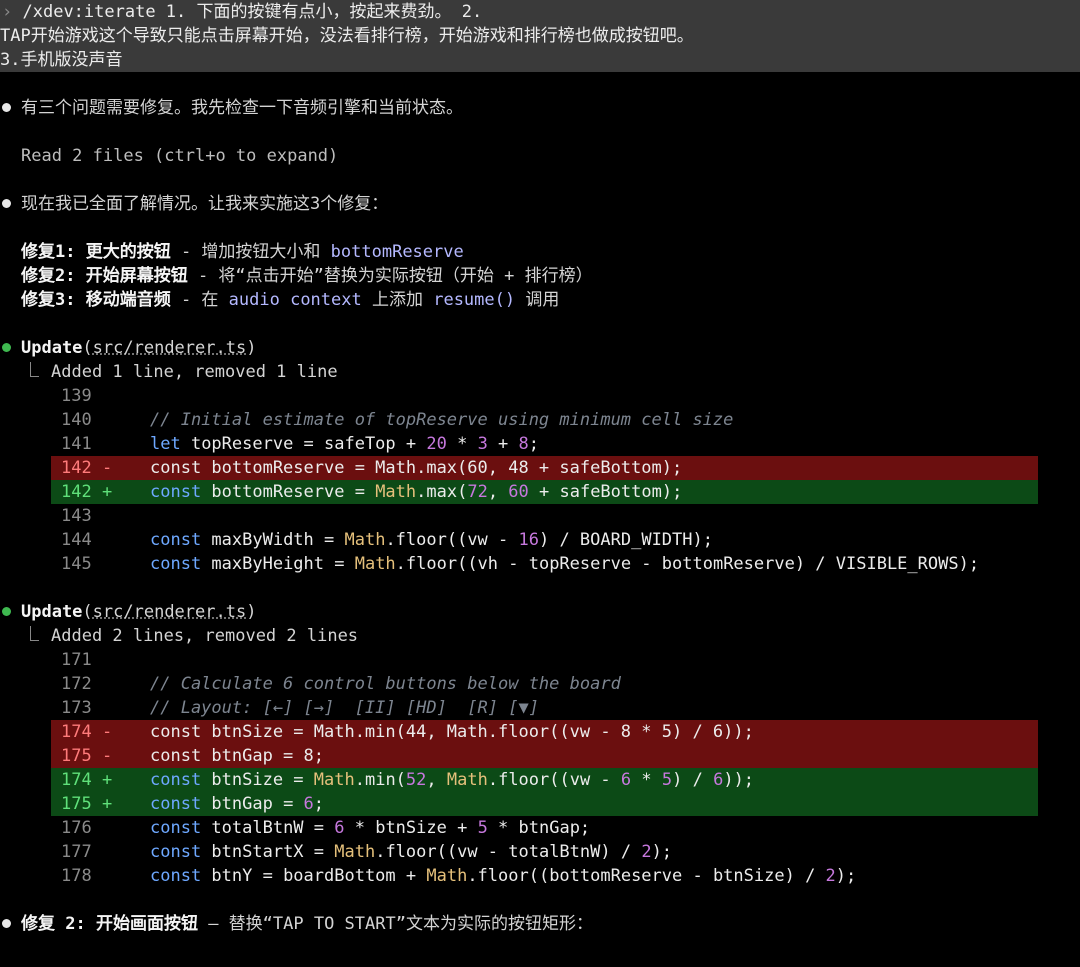 The width and height of the screenshot is (1080, 967). What do you see at coordinates (544, 708) in the screenshot?
I see `diff-row: 173 // Layout: [←] [→] [II] [HD] [R] [▼]` at bounding box center [544, 708].